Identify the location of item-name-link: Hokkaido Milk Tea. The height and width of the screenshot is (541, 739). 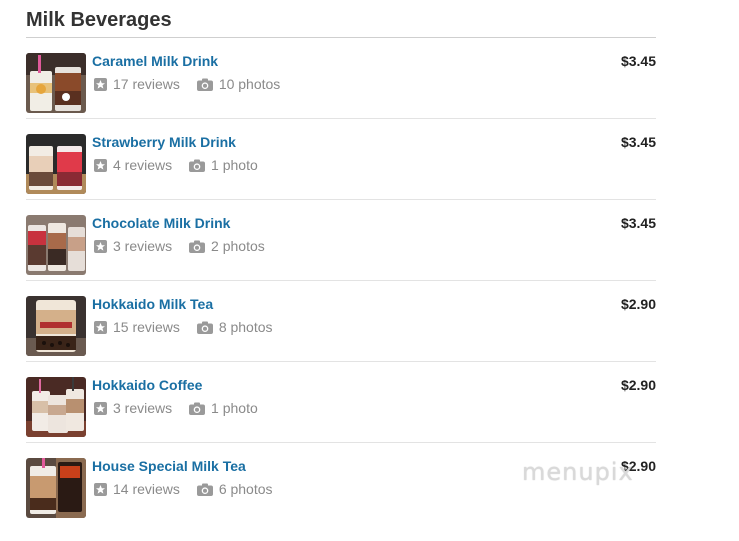
(152, 304).